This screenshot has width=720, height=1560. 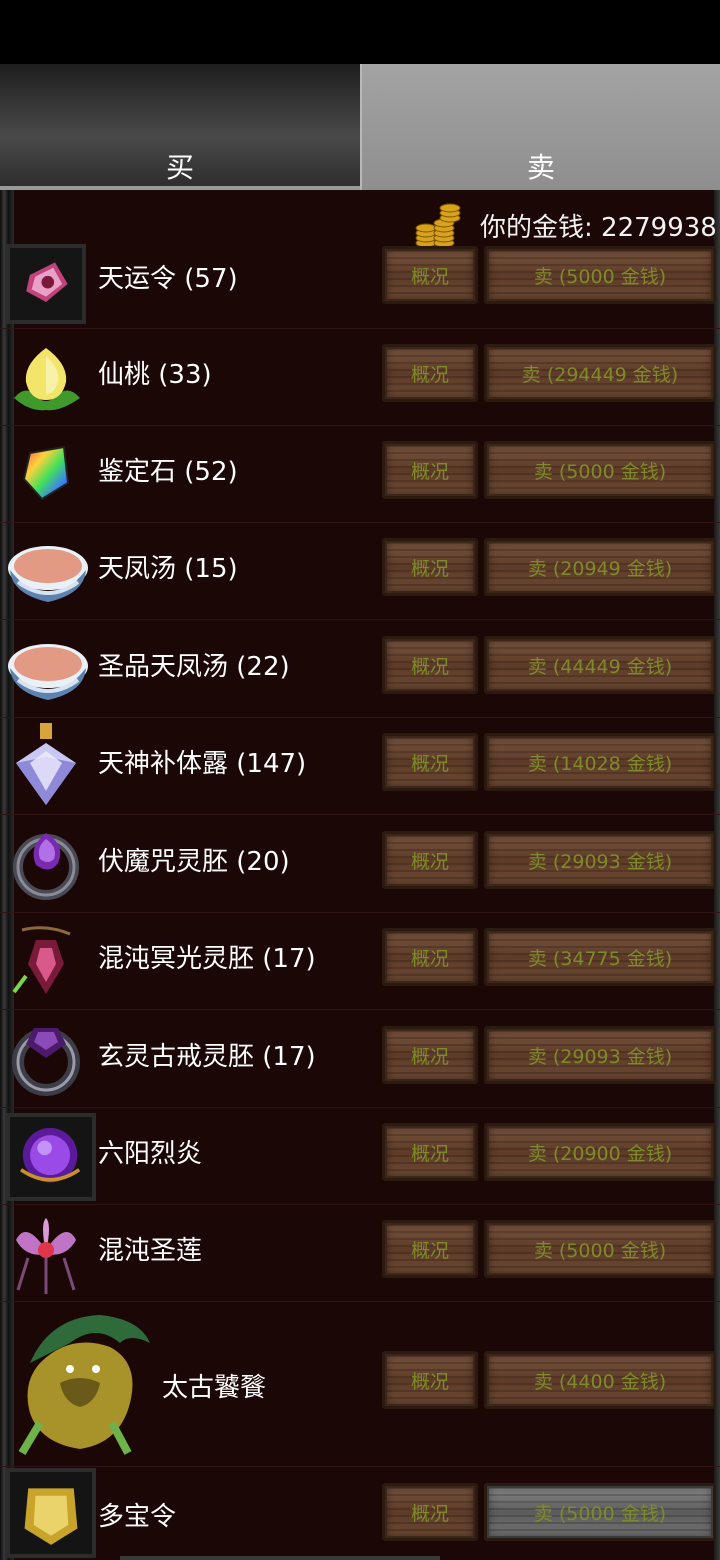 What do you see at coordinates (46, 284) in the screenshot?
I see `token-charm-icon` at bounding box center [46, 284].